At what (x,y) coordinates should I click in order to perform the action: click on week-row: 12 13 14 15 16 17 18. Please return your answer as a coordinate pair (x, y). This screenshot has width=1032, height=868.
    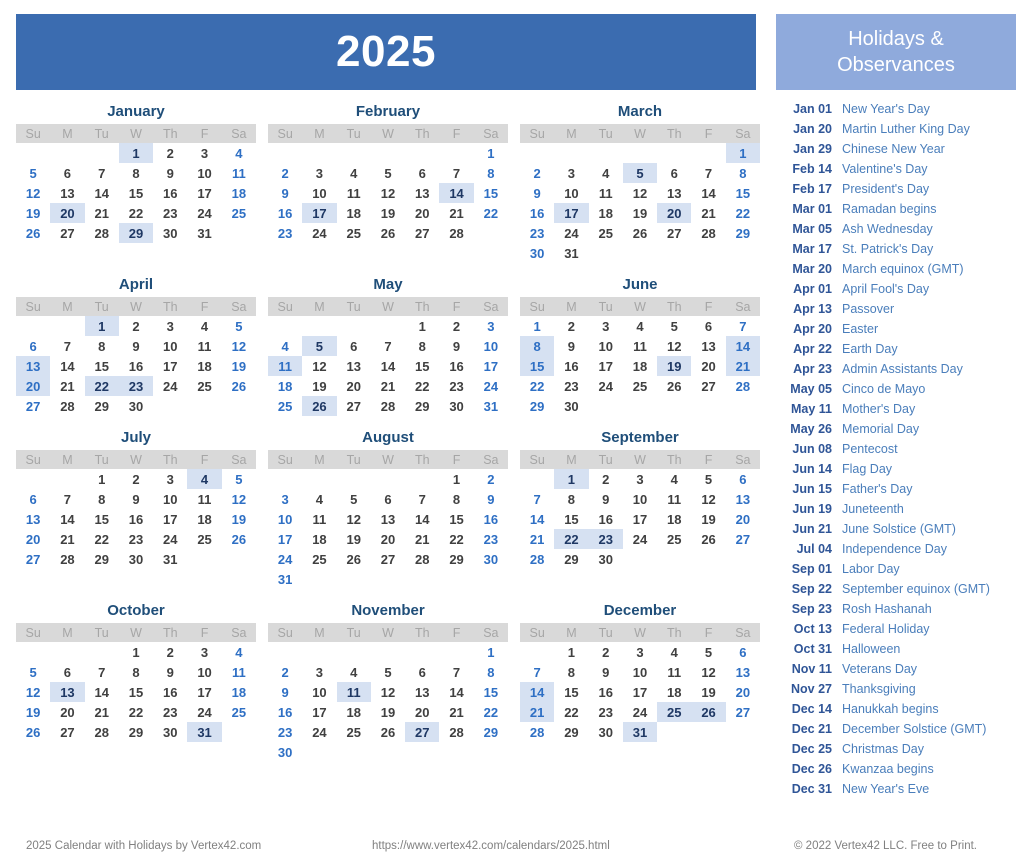
    Looking at the image, I should click on (136, 193).